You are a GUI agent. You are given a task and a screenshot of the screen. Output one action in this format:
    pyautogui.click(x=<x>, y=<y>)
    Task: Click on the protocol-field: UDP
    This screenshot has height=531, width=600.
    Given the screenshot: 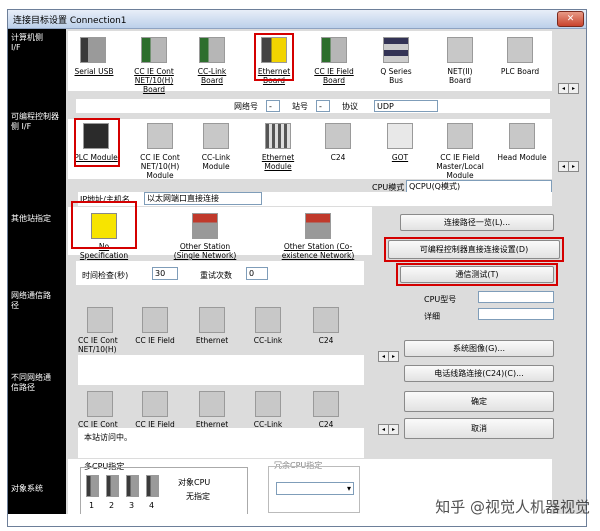 What is the action you would take?
    pyautogui.click(x=406, y=106)
    